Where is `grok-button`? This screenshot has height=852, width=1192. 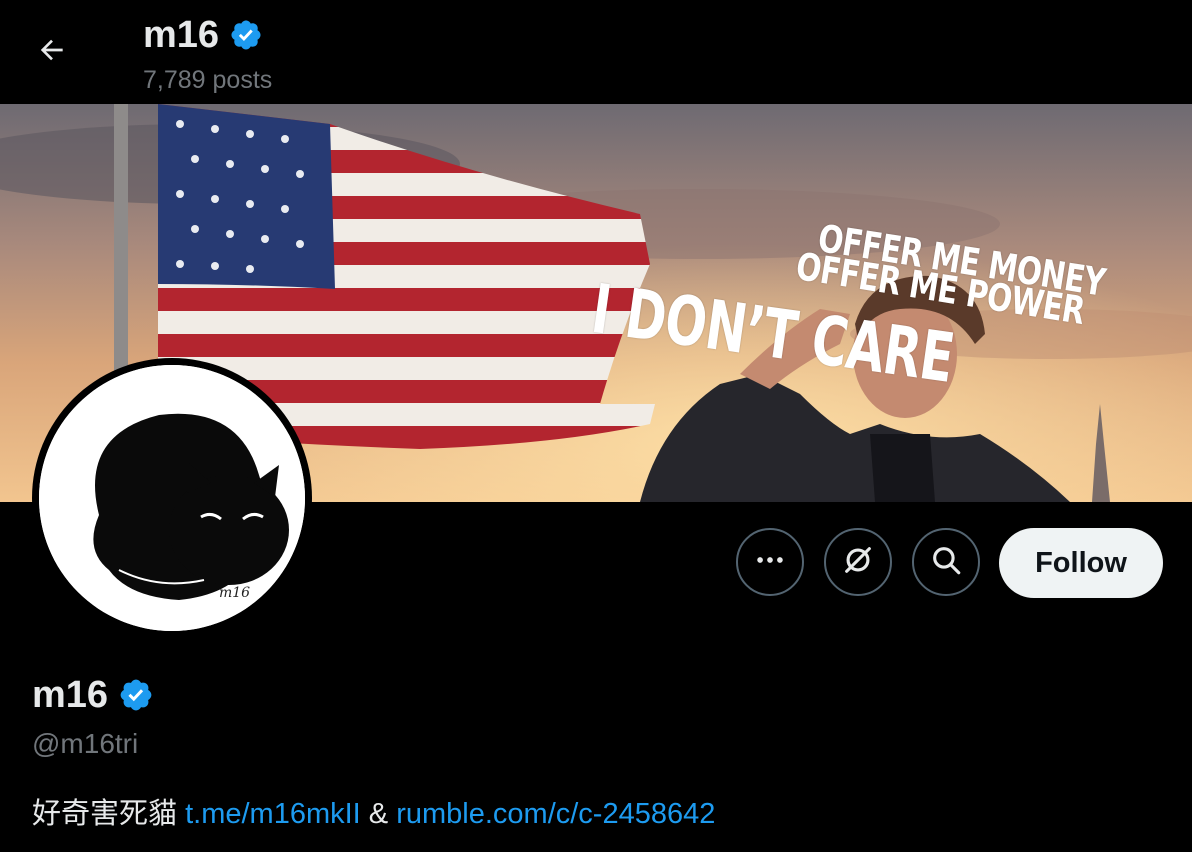 grok-button is located at coordinates (858, 562).